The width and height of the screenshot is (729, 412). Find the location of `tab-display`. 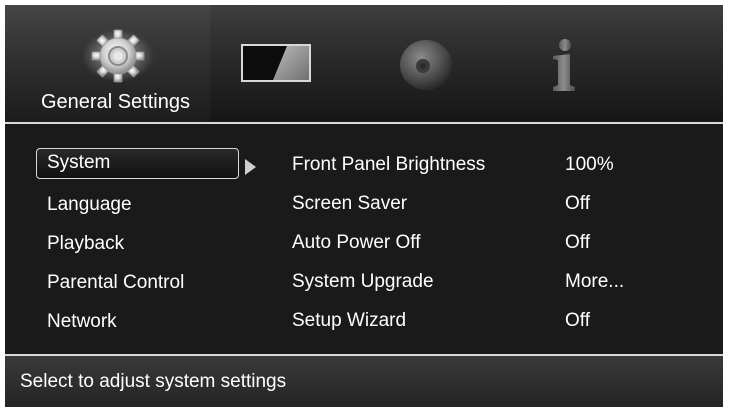

tab-display is located at coordinates (270, 63).